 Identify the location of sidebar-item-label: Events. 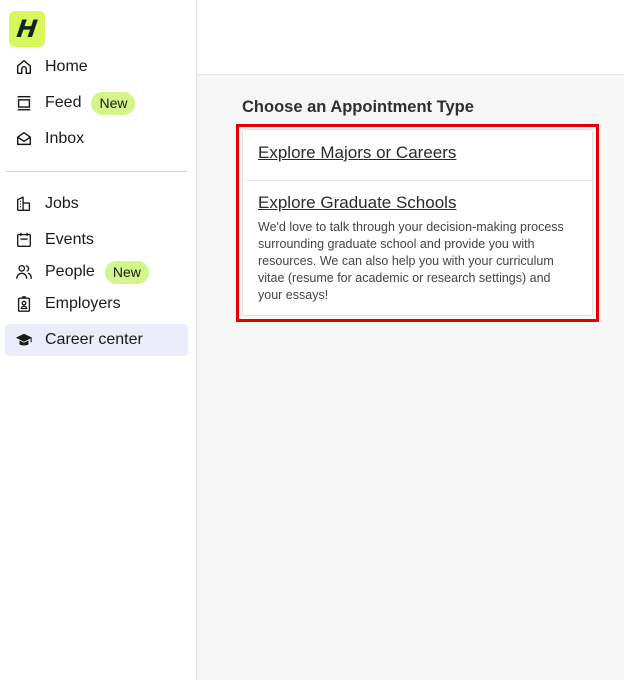
(69, 239).